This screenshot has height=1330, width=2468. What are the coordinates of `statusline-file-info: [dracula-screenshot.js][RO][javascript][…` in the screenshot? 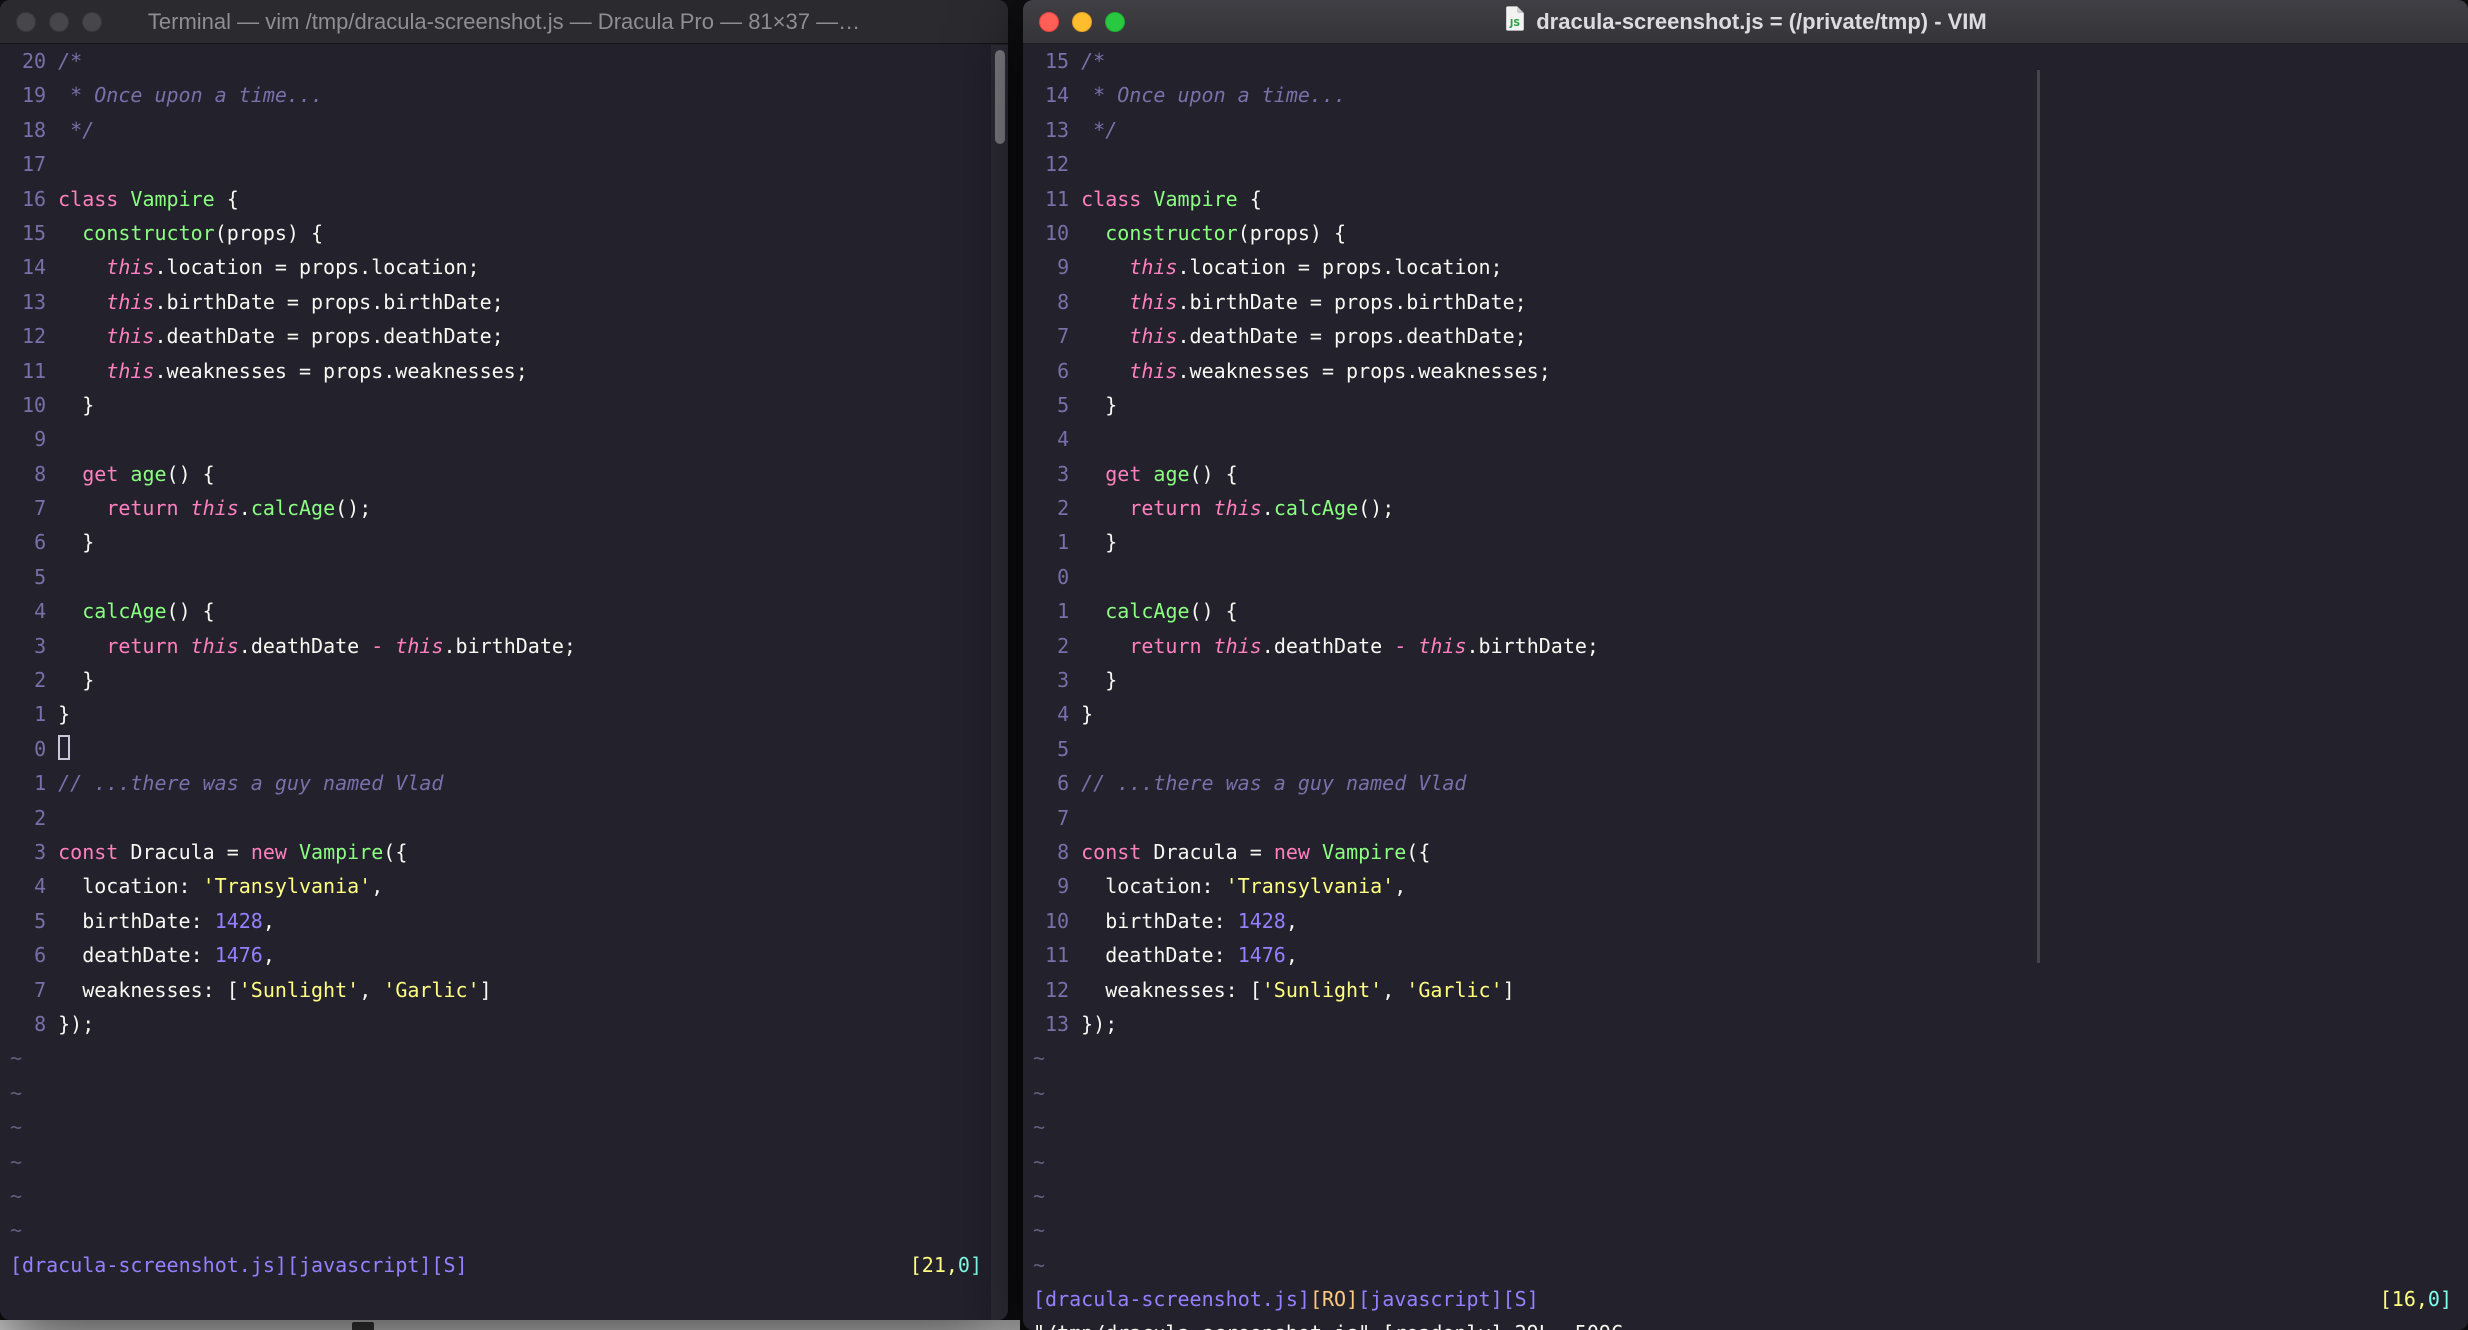 It's located at (1286, 1299).